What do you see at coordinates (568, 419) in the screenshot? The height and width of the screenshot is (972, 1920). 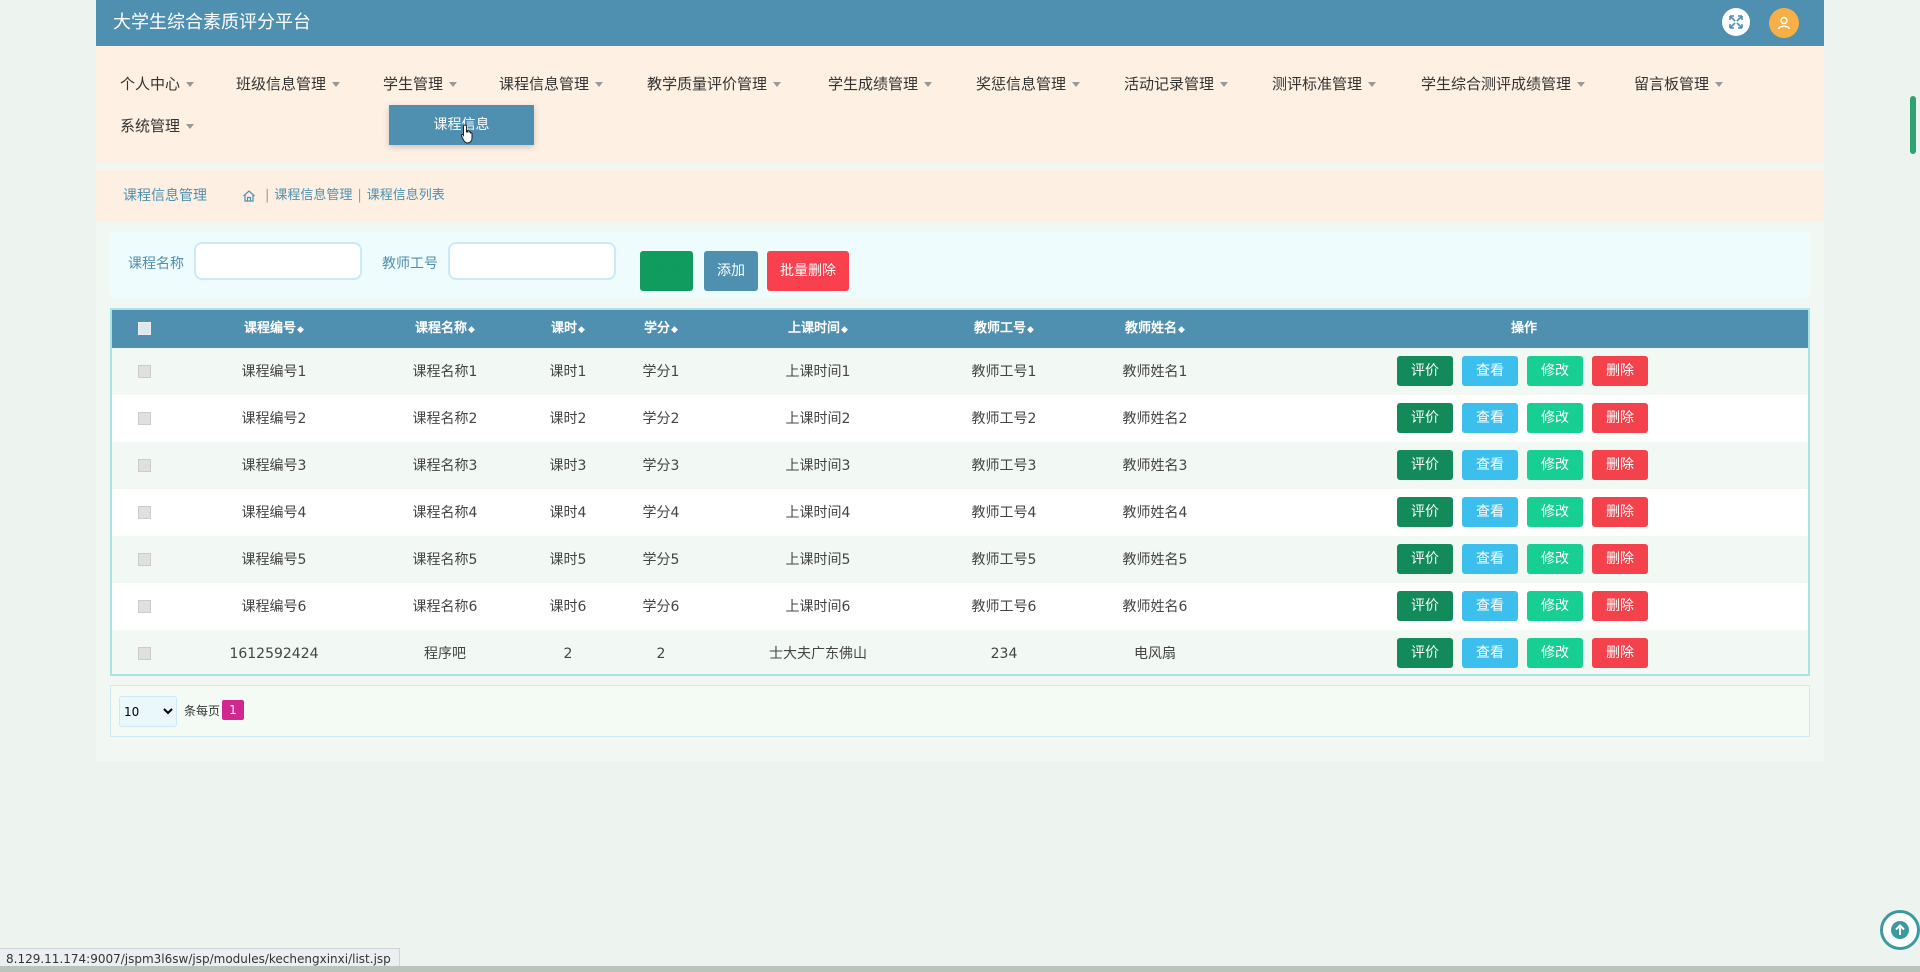 I see `cell-hours: 课时2` at bounding box center [568, 419].